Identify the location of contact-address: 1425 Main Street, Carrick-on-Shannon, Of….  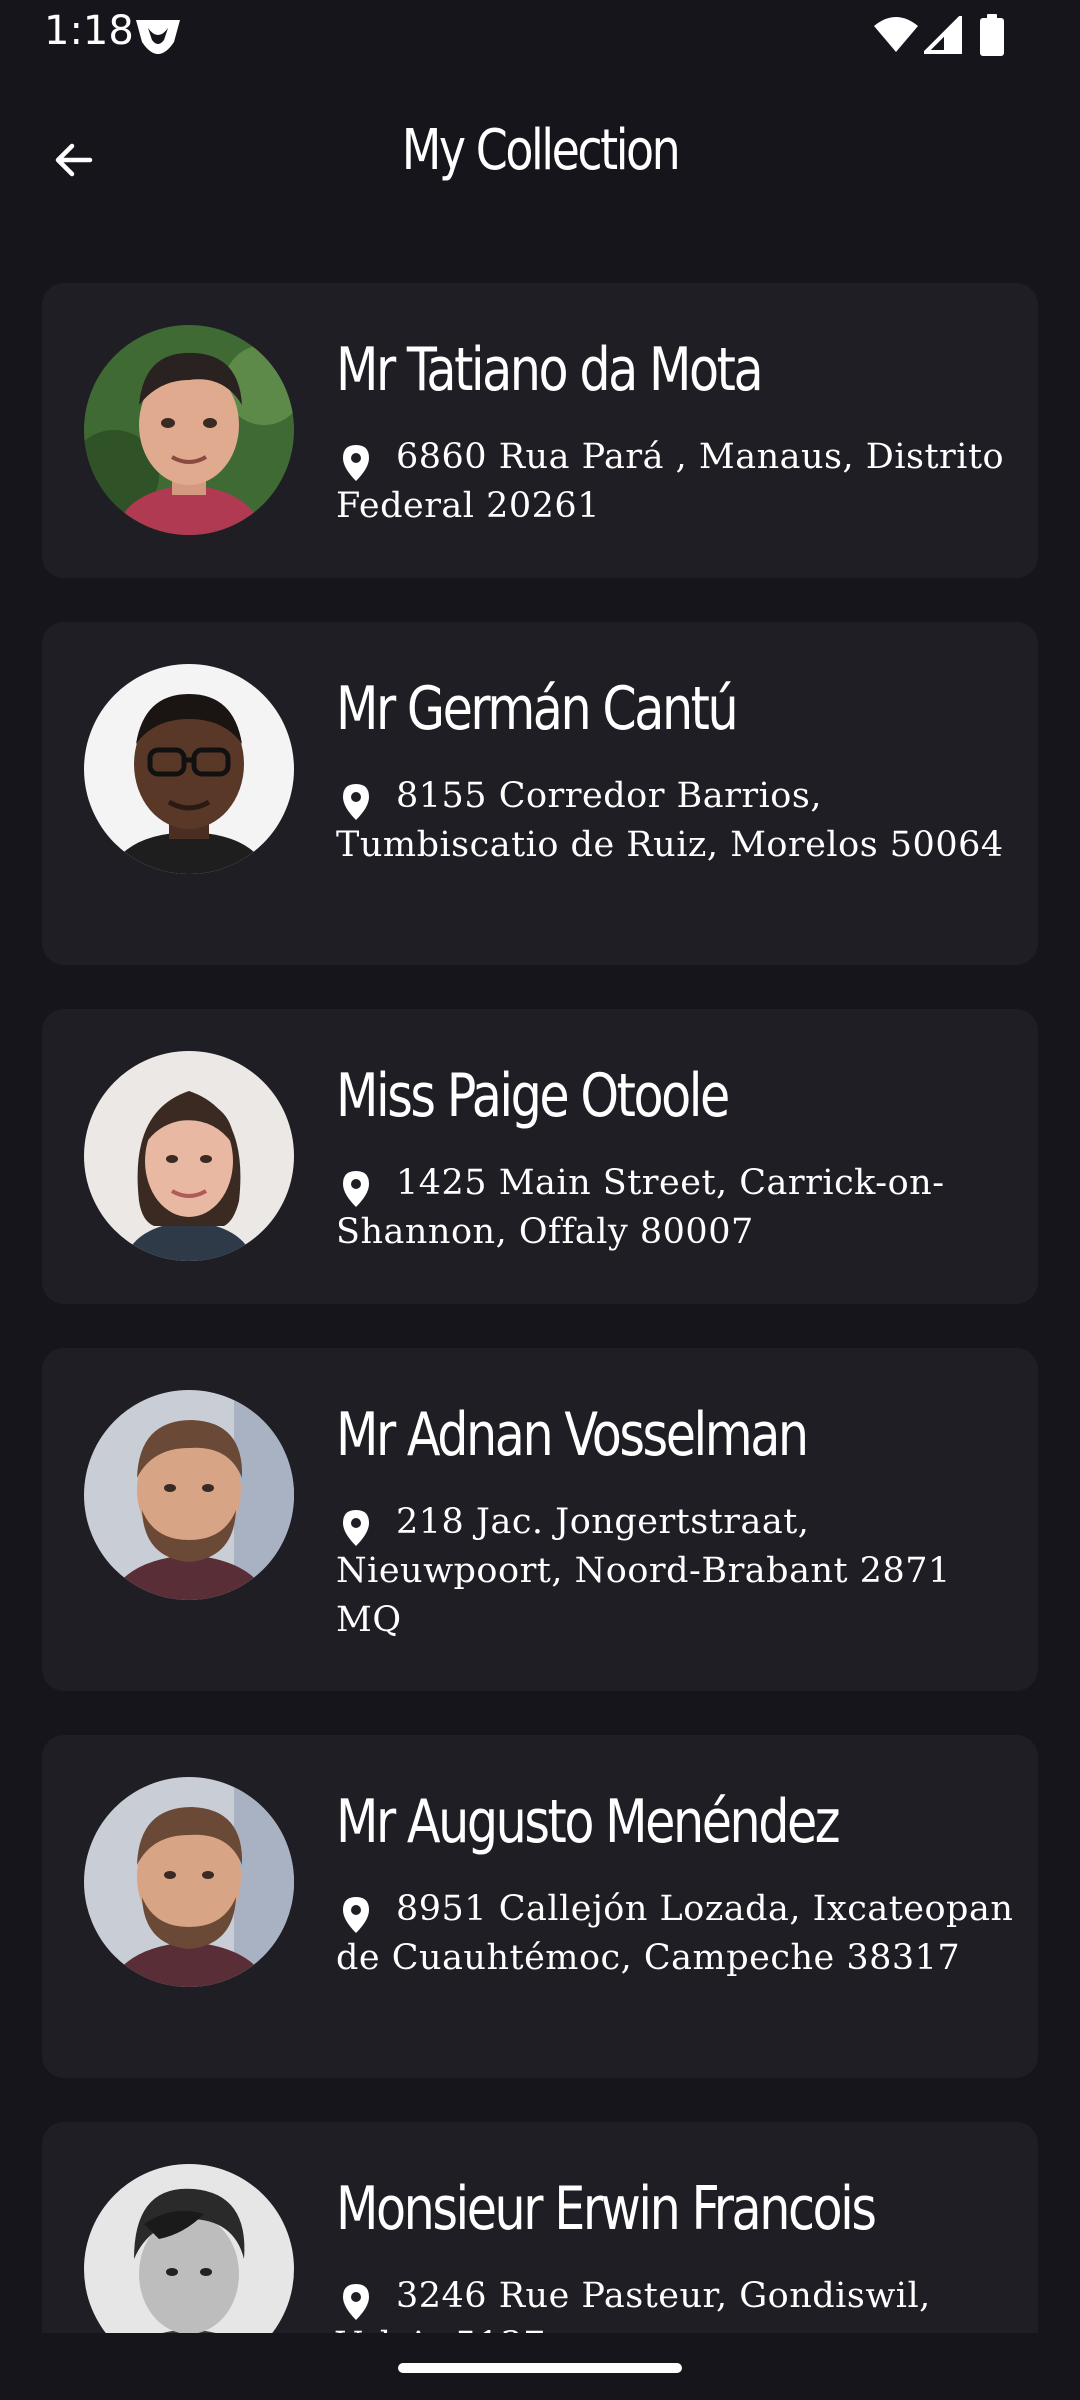
(640, 1207).